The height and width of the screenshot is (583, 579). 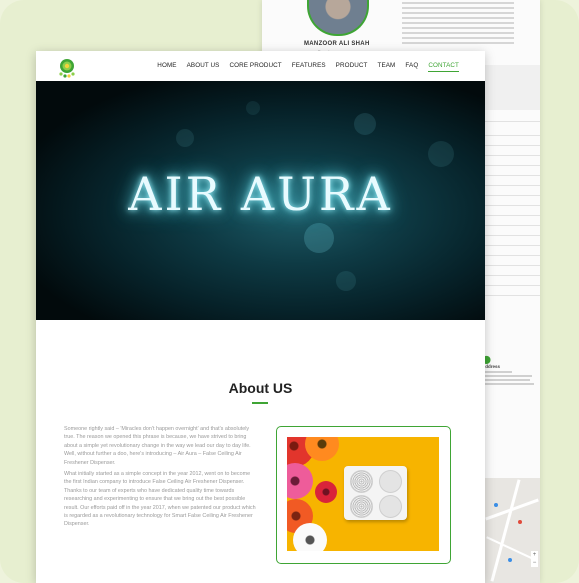 What do you see at coordinates (260, 388) in the screenshot?
I see `about-heading: About US` at bounding box center [260, 388].